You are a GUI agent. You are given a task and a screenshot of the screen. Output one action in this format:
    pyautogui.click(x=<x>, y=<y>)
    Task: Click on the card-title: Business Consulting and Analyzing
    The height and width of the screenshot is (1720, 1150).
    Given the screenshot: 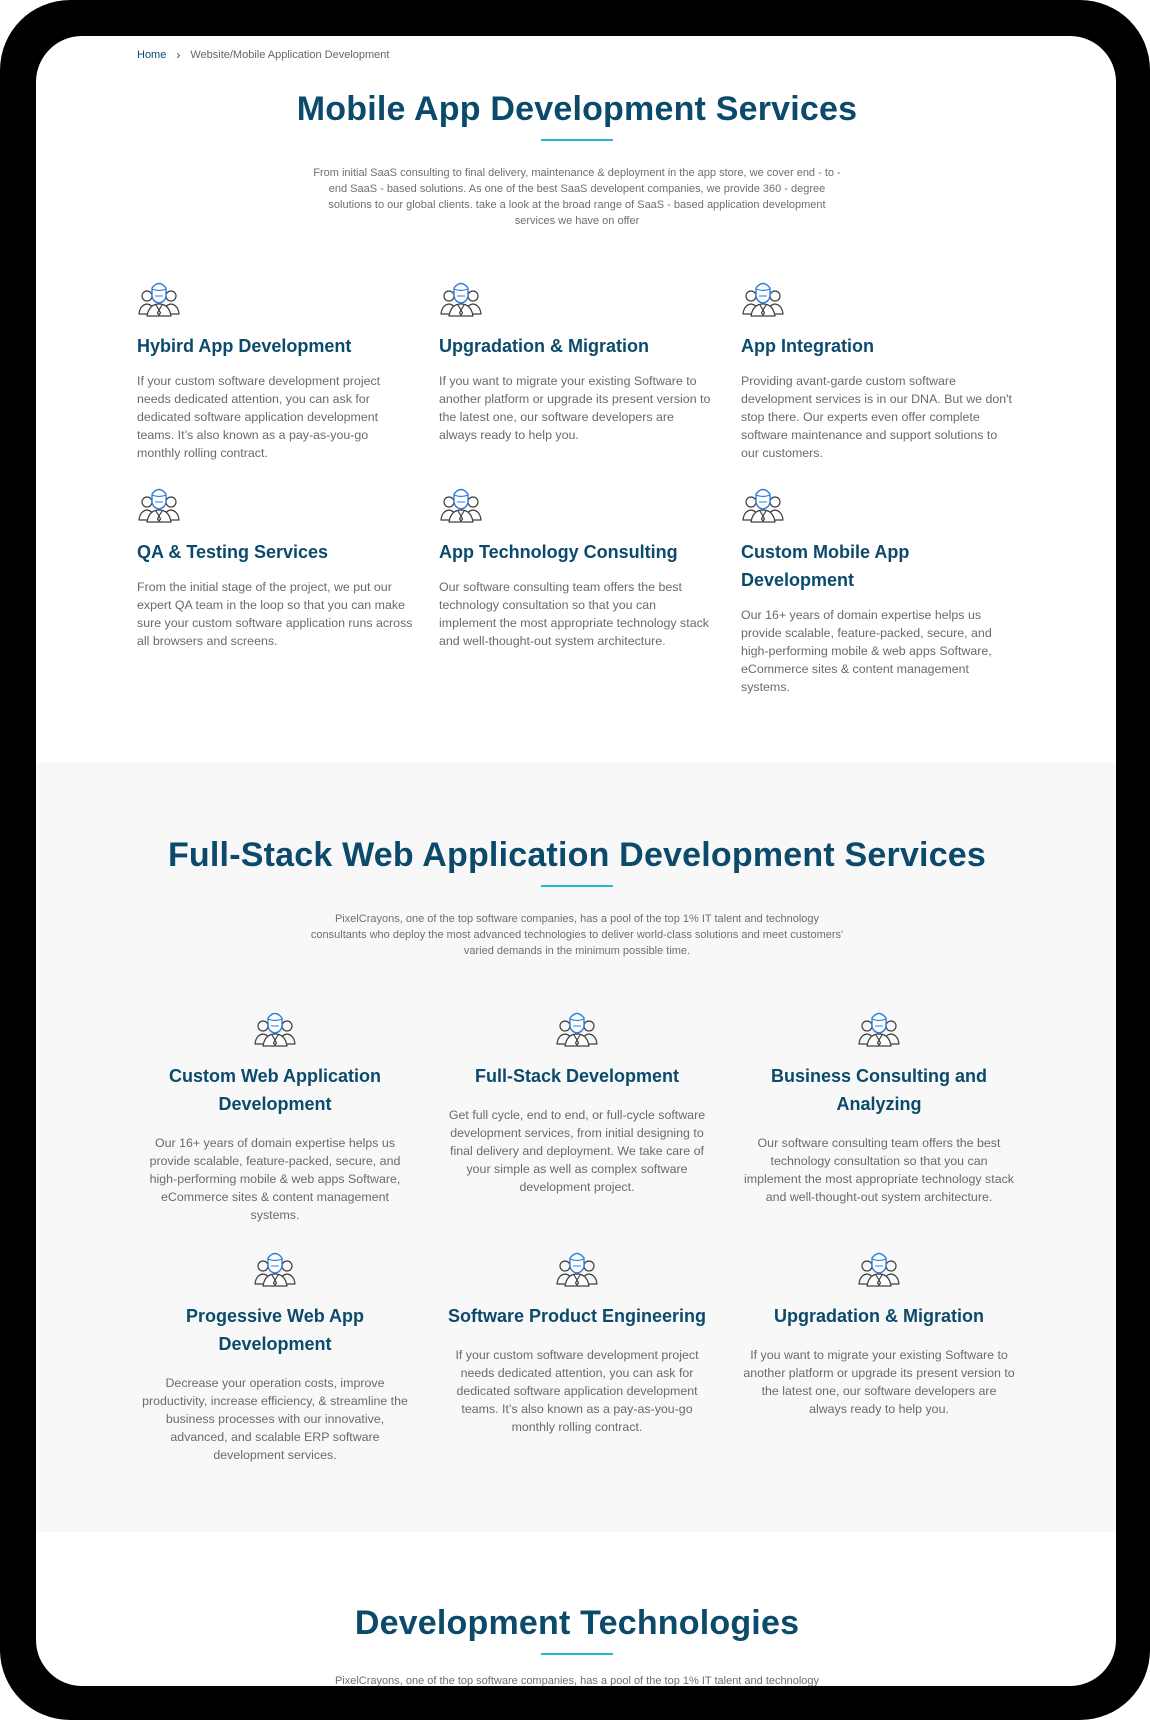 What is the action you would take?
    pyautogui.click(x=879, y=1090)
    